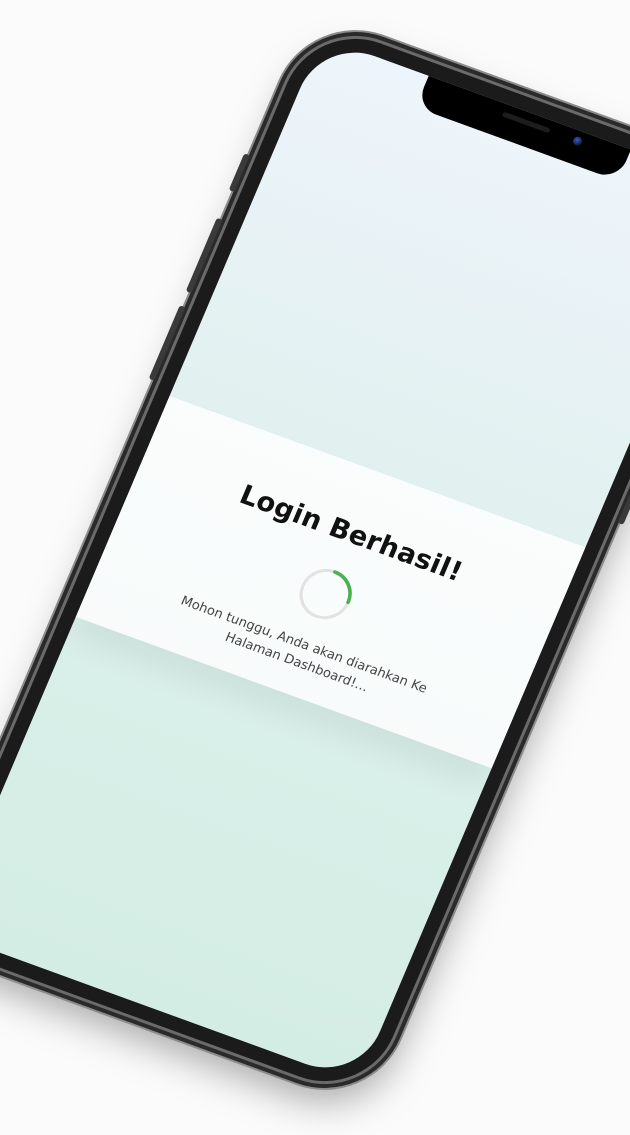 The height and width of the screenshot is (1135, 630). I want to click on notch, so click(522, 127).